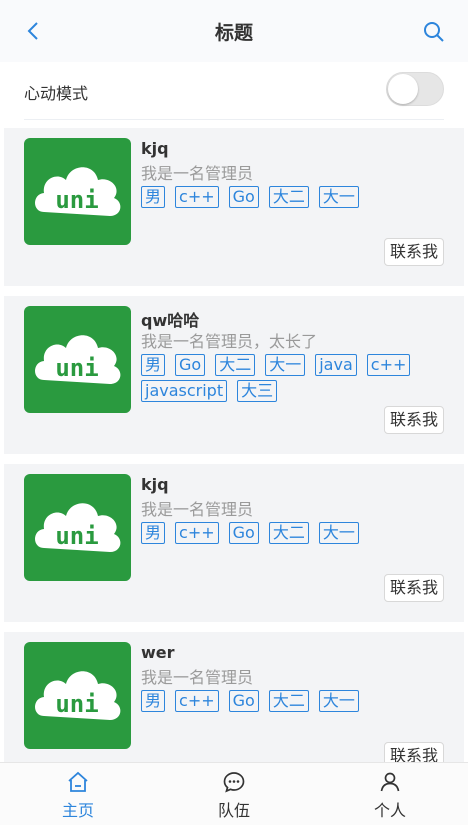  What do you see at coordinates (390, 782) in the screenshot?
I see `person-icon` at bounding box center [390, 782].